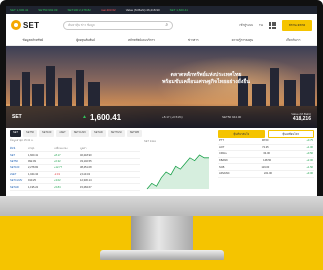  I want to click on row-value: 38,451.08, so click(86, 168).